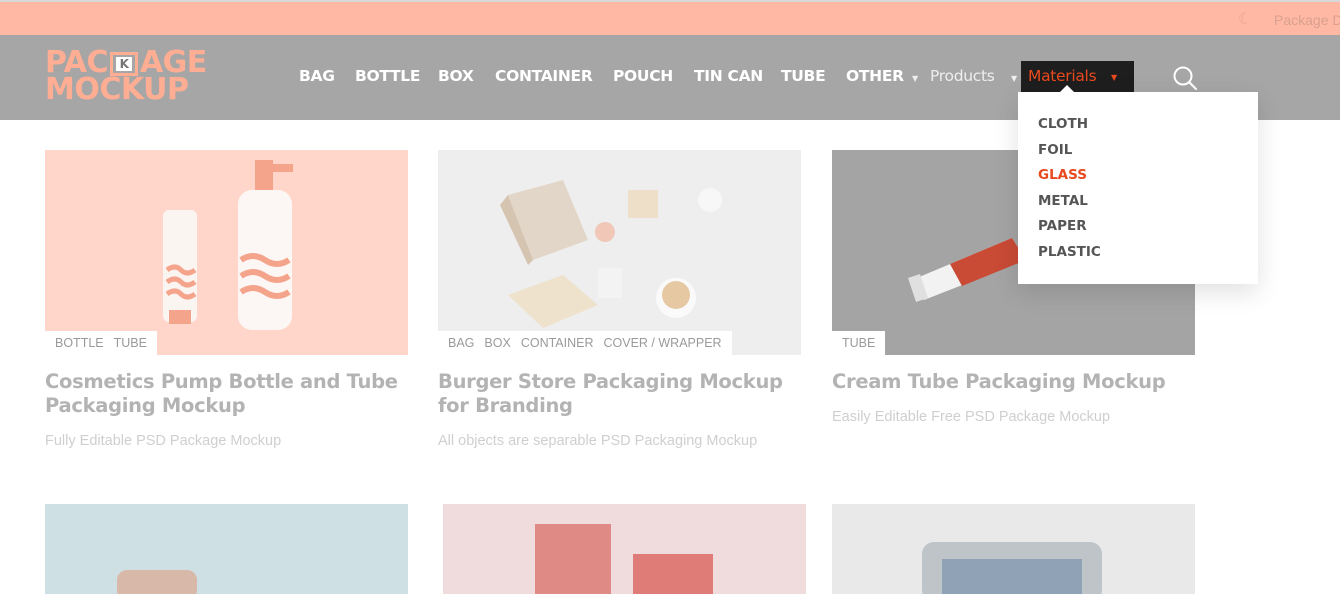 The width and height of the screenshot is (1340, 594). What do you see at coordinates (1138, 184) in the screenshot?
I see `materials-dropdown: CLOTH FOIL GLASS METAL PAPER PLASTIC` at bounding box center [1138, 184].